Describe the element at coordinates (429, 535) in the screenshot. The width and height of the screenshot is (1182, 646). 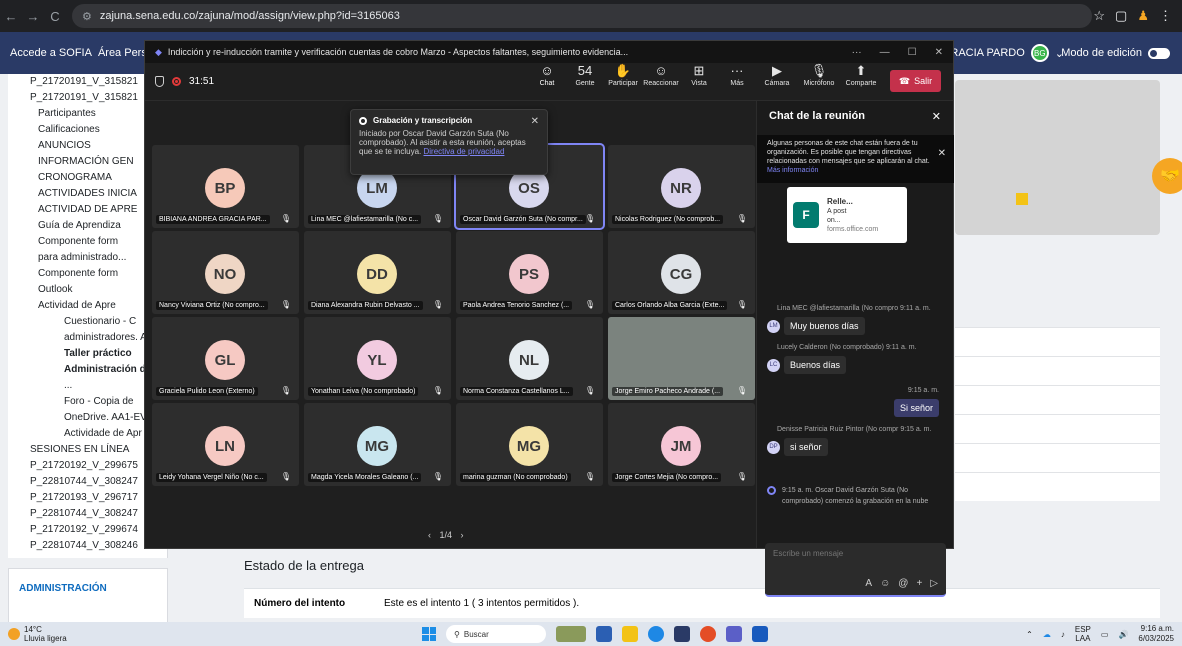
I see `prev-page-icon: ‹` at that location.